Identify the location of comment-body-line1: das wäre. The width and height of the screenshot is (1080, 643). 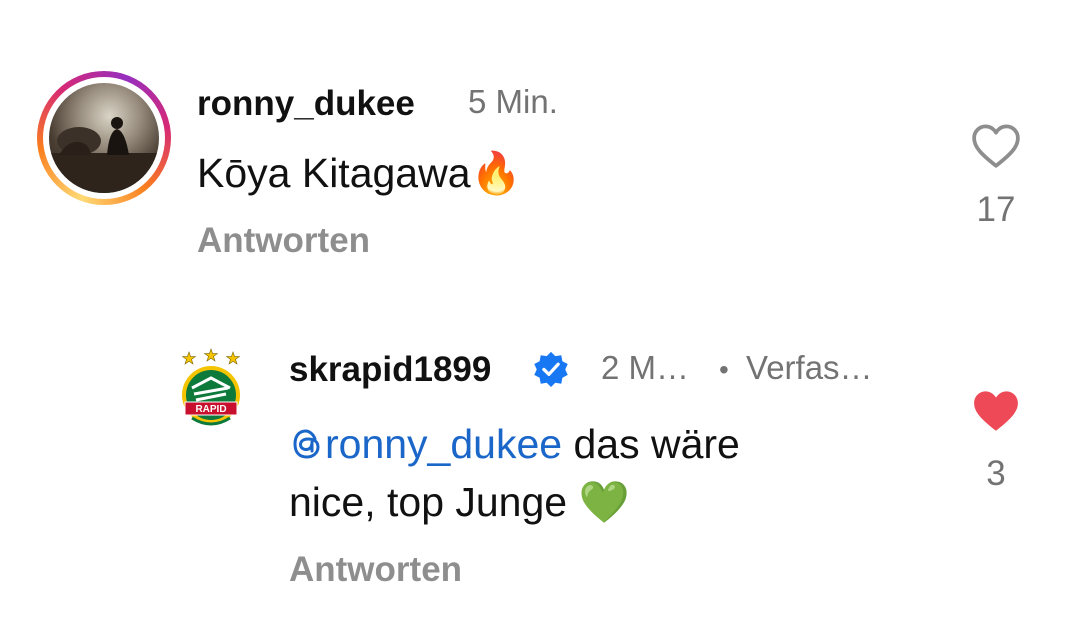
(651, 444).